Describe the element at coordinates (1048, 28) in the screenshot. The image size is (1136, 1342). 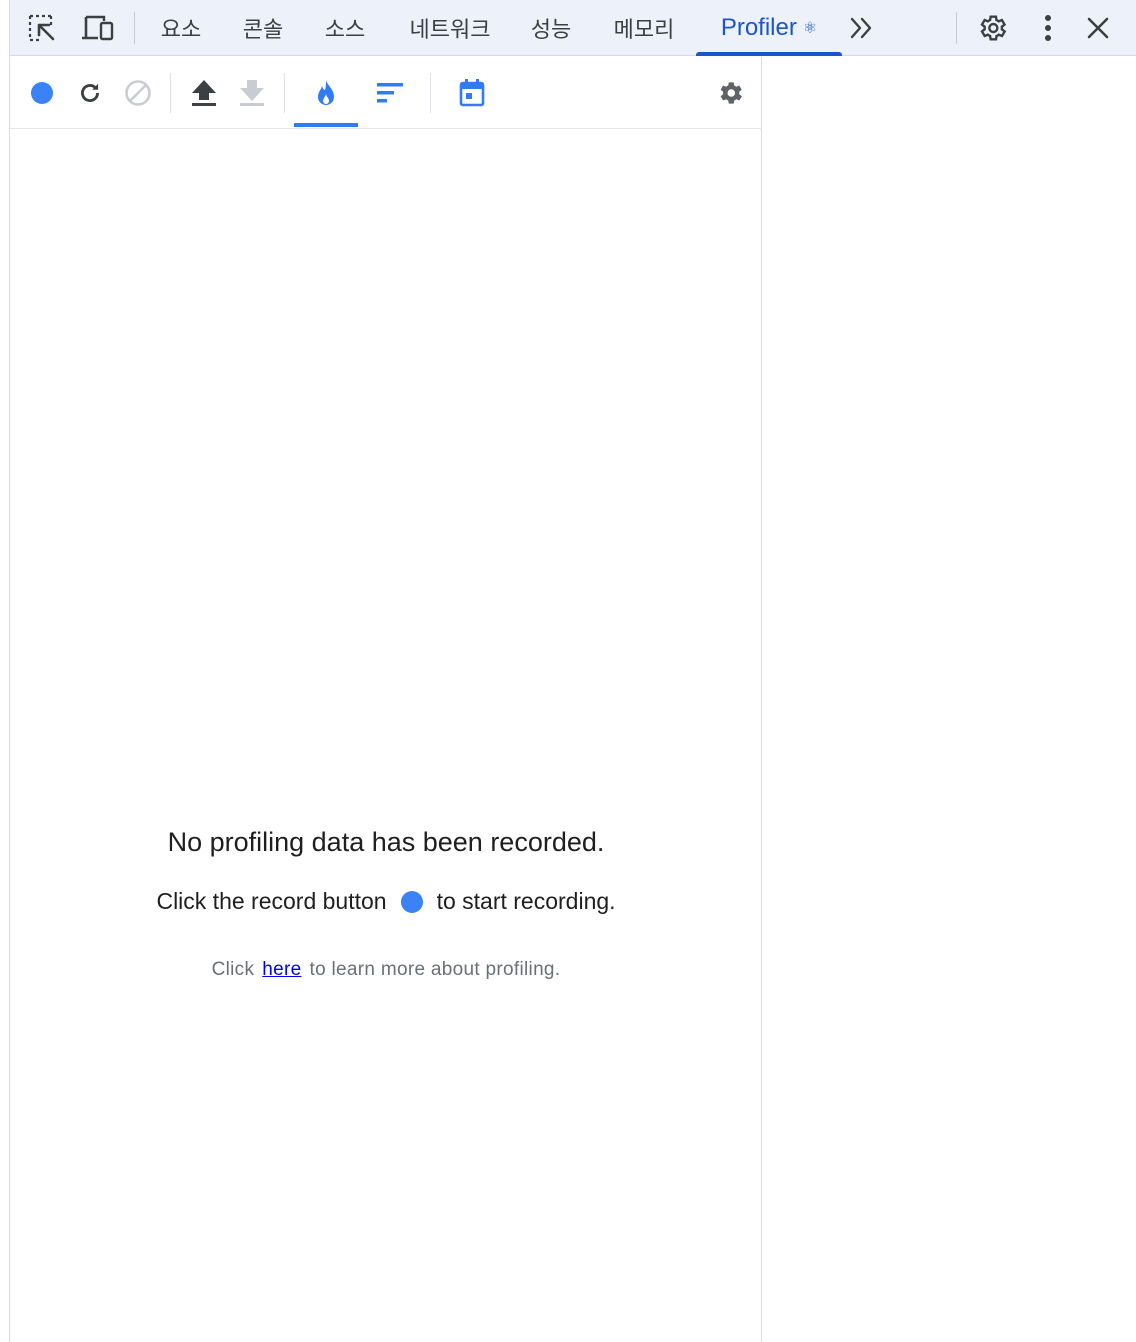
I see `kebab-menu-icon` at that location.